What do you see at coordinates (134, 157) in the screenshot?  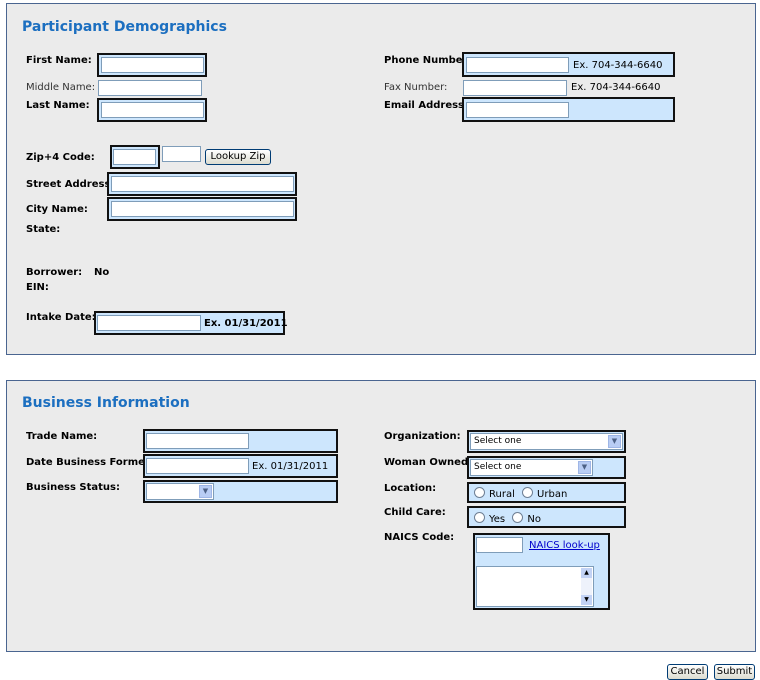 I see `zip-input` at bounding box center [134, 157].